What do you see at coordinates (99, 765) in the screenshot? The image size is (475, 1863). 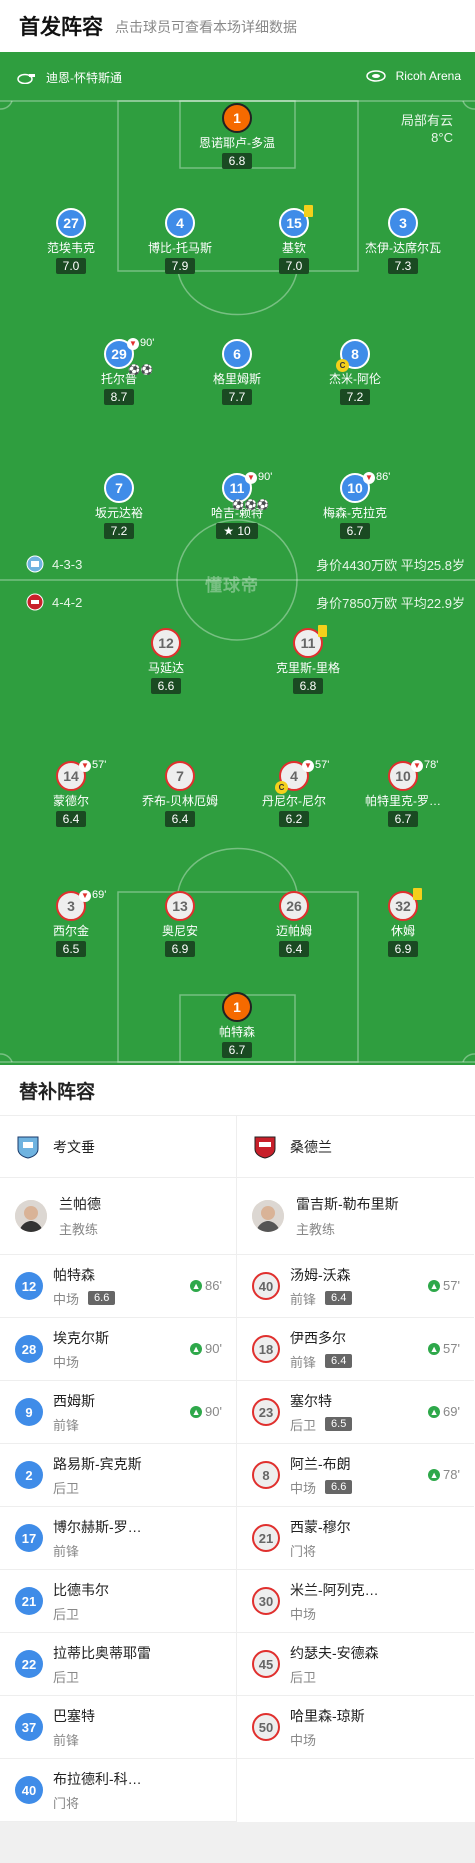 I see `sub-minute: 57'` at bounding box center [99, 765].